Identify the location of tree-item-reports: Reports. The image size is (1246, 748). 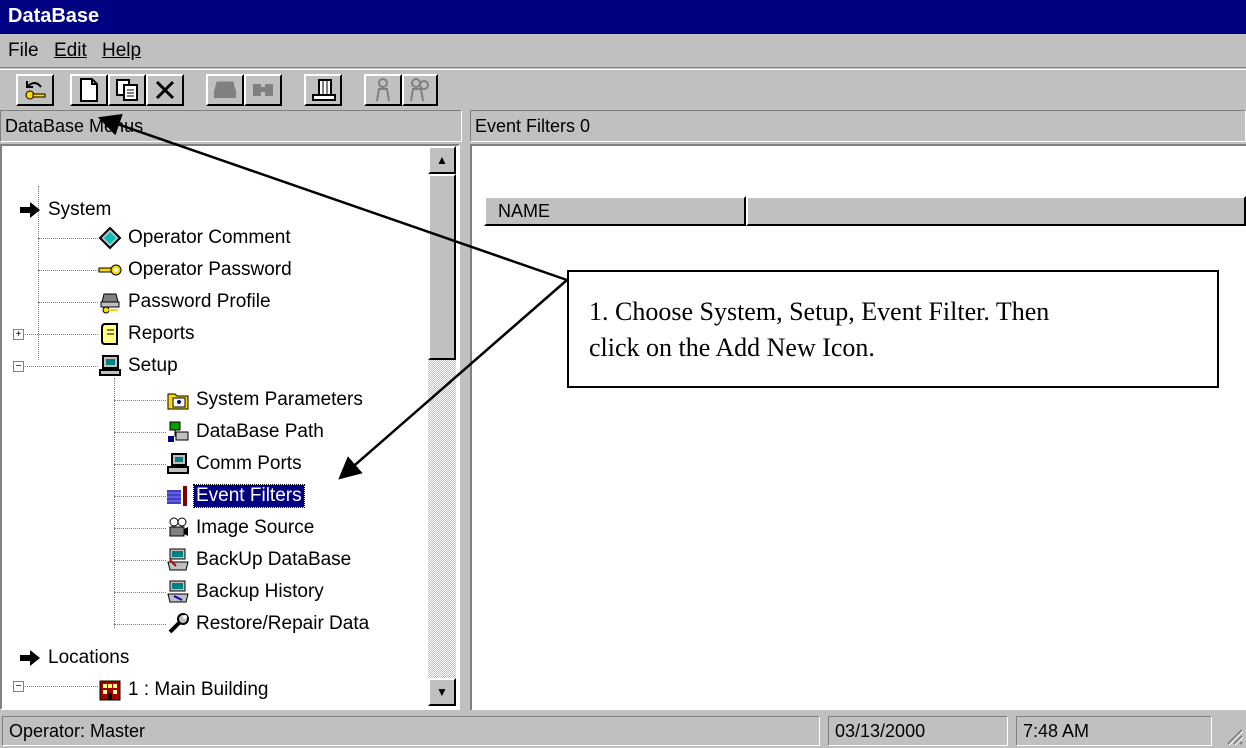
(147, 334).